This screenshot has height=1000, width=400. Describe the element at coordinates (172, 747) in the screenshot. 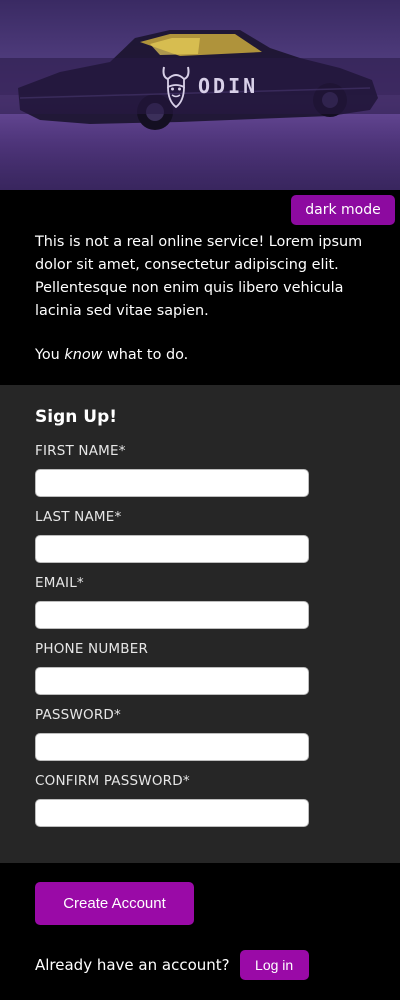

I see `password-field` at that location.